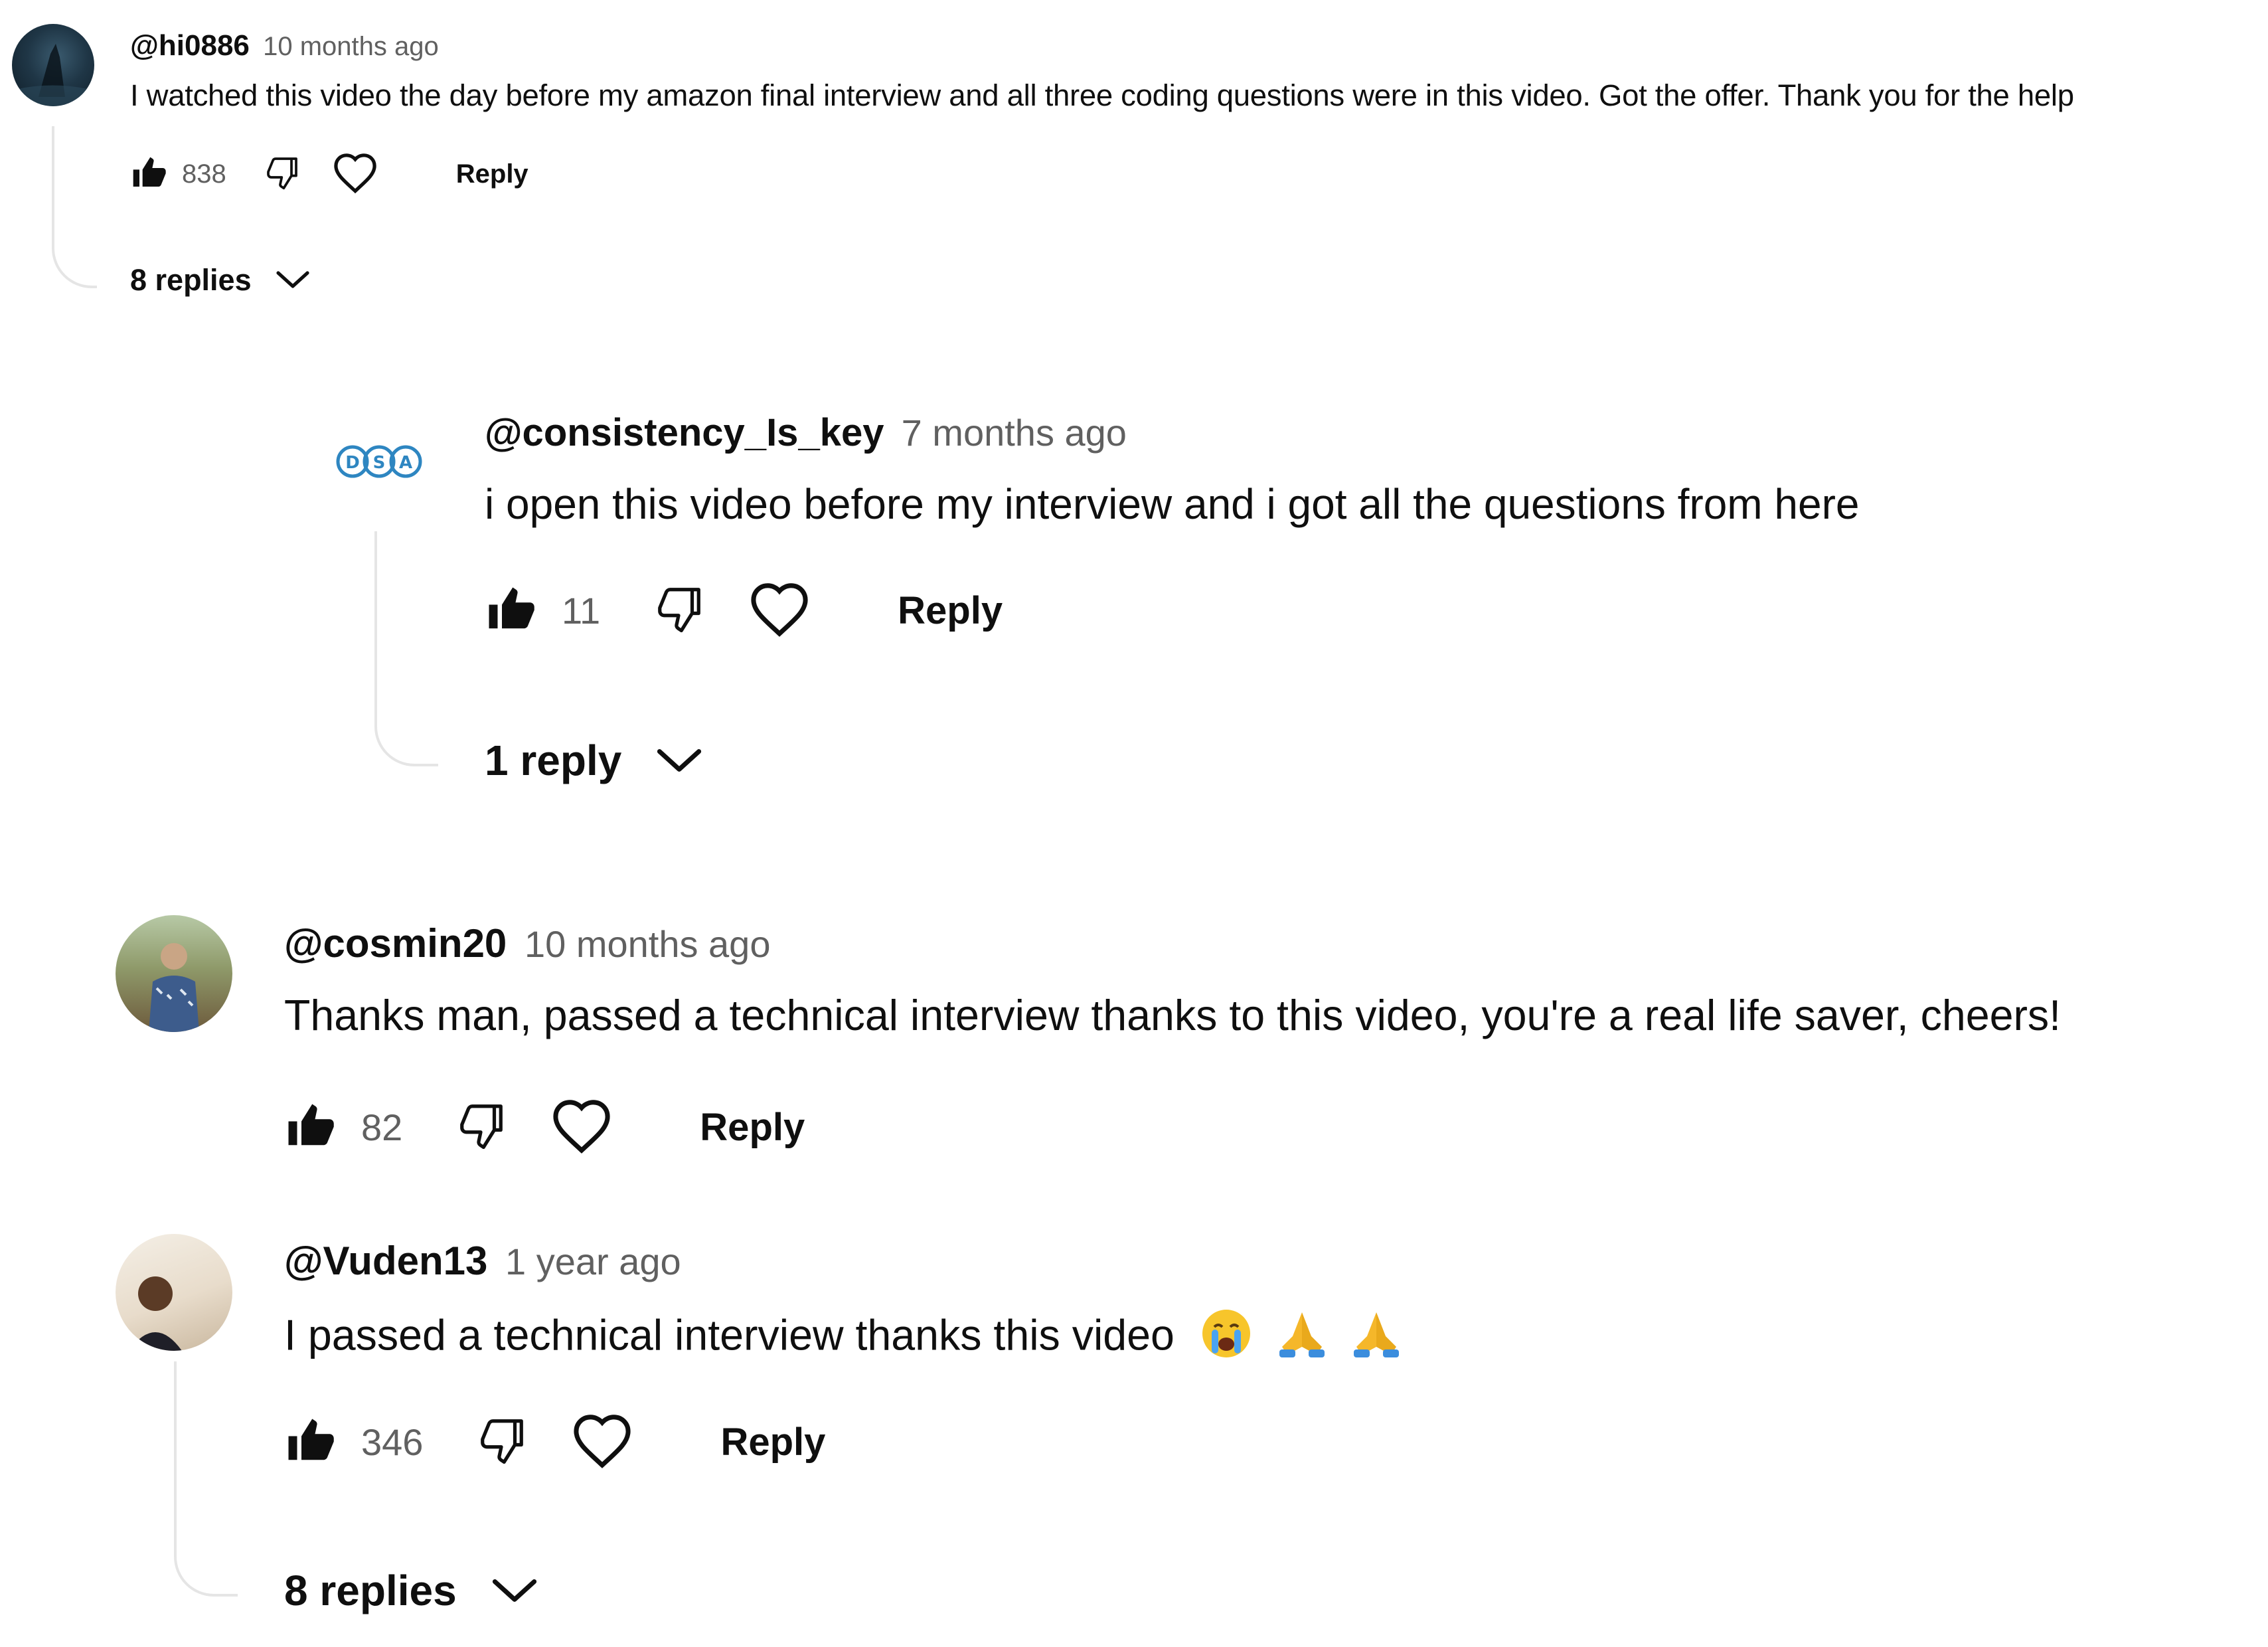 The image size is (2268, 1647). What do you see at coordinates (553, 760) in the screenshot?
I see `replies-count-label: 1 reply` at bounding box center [553, 760].